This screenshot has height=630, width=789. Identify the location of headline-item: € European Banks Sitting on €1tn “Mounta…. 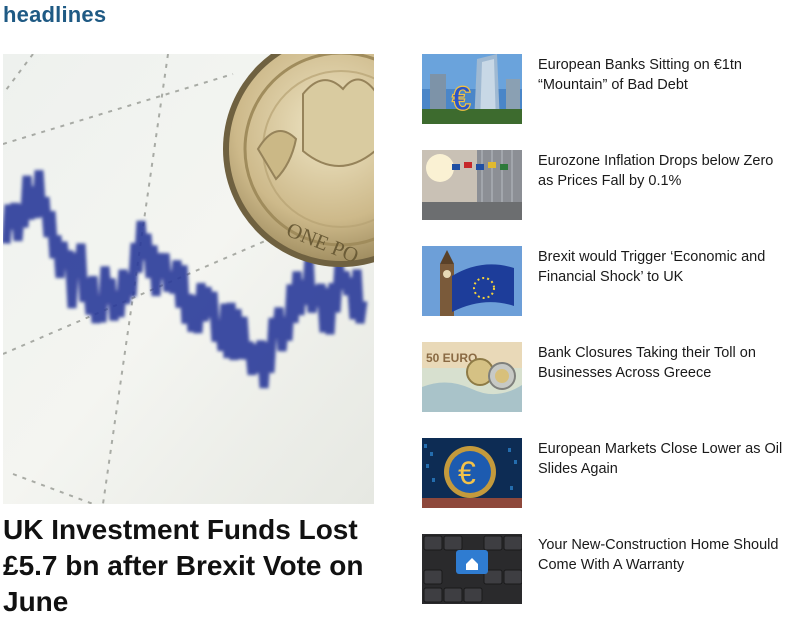
(605, 102).